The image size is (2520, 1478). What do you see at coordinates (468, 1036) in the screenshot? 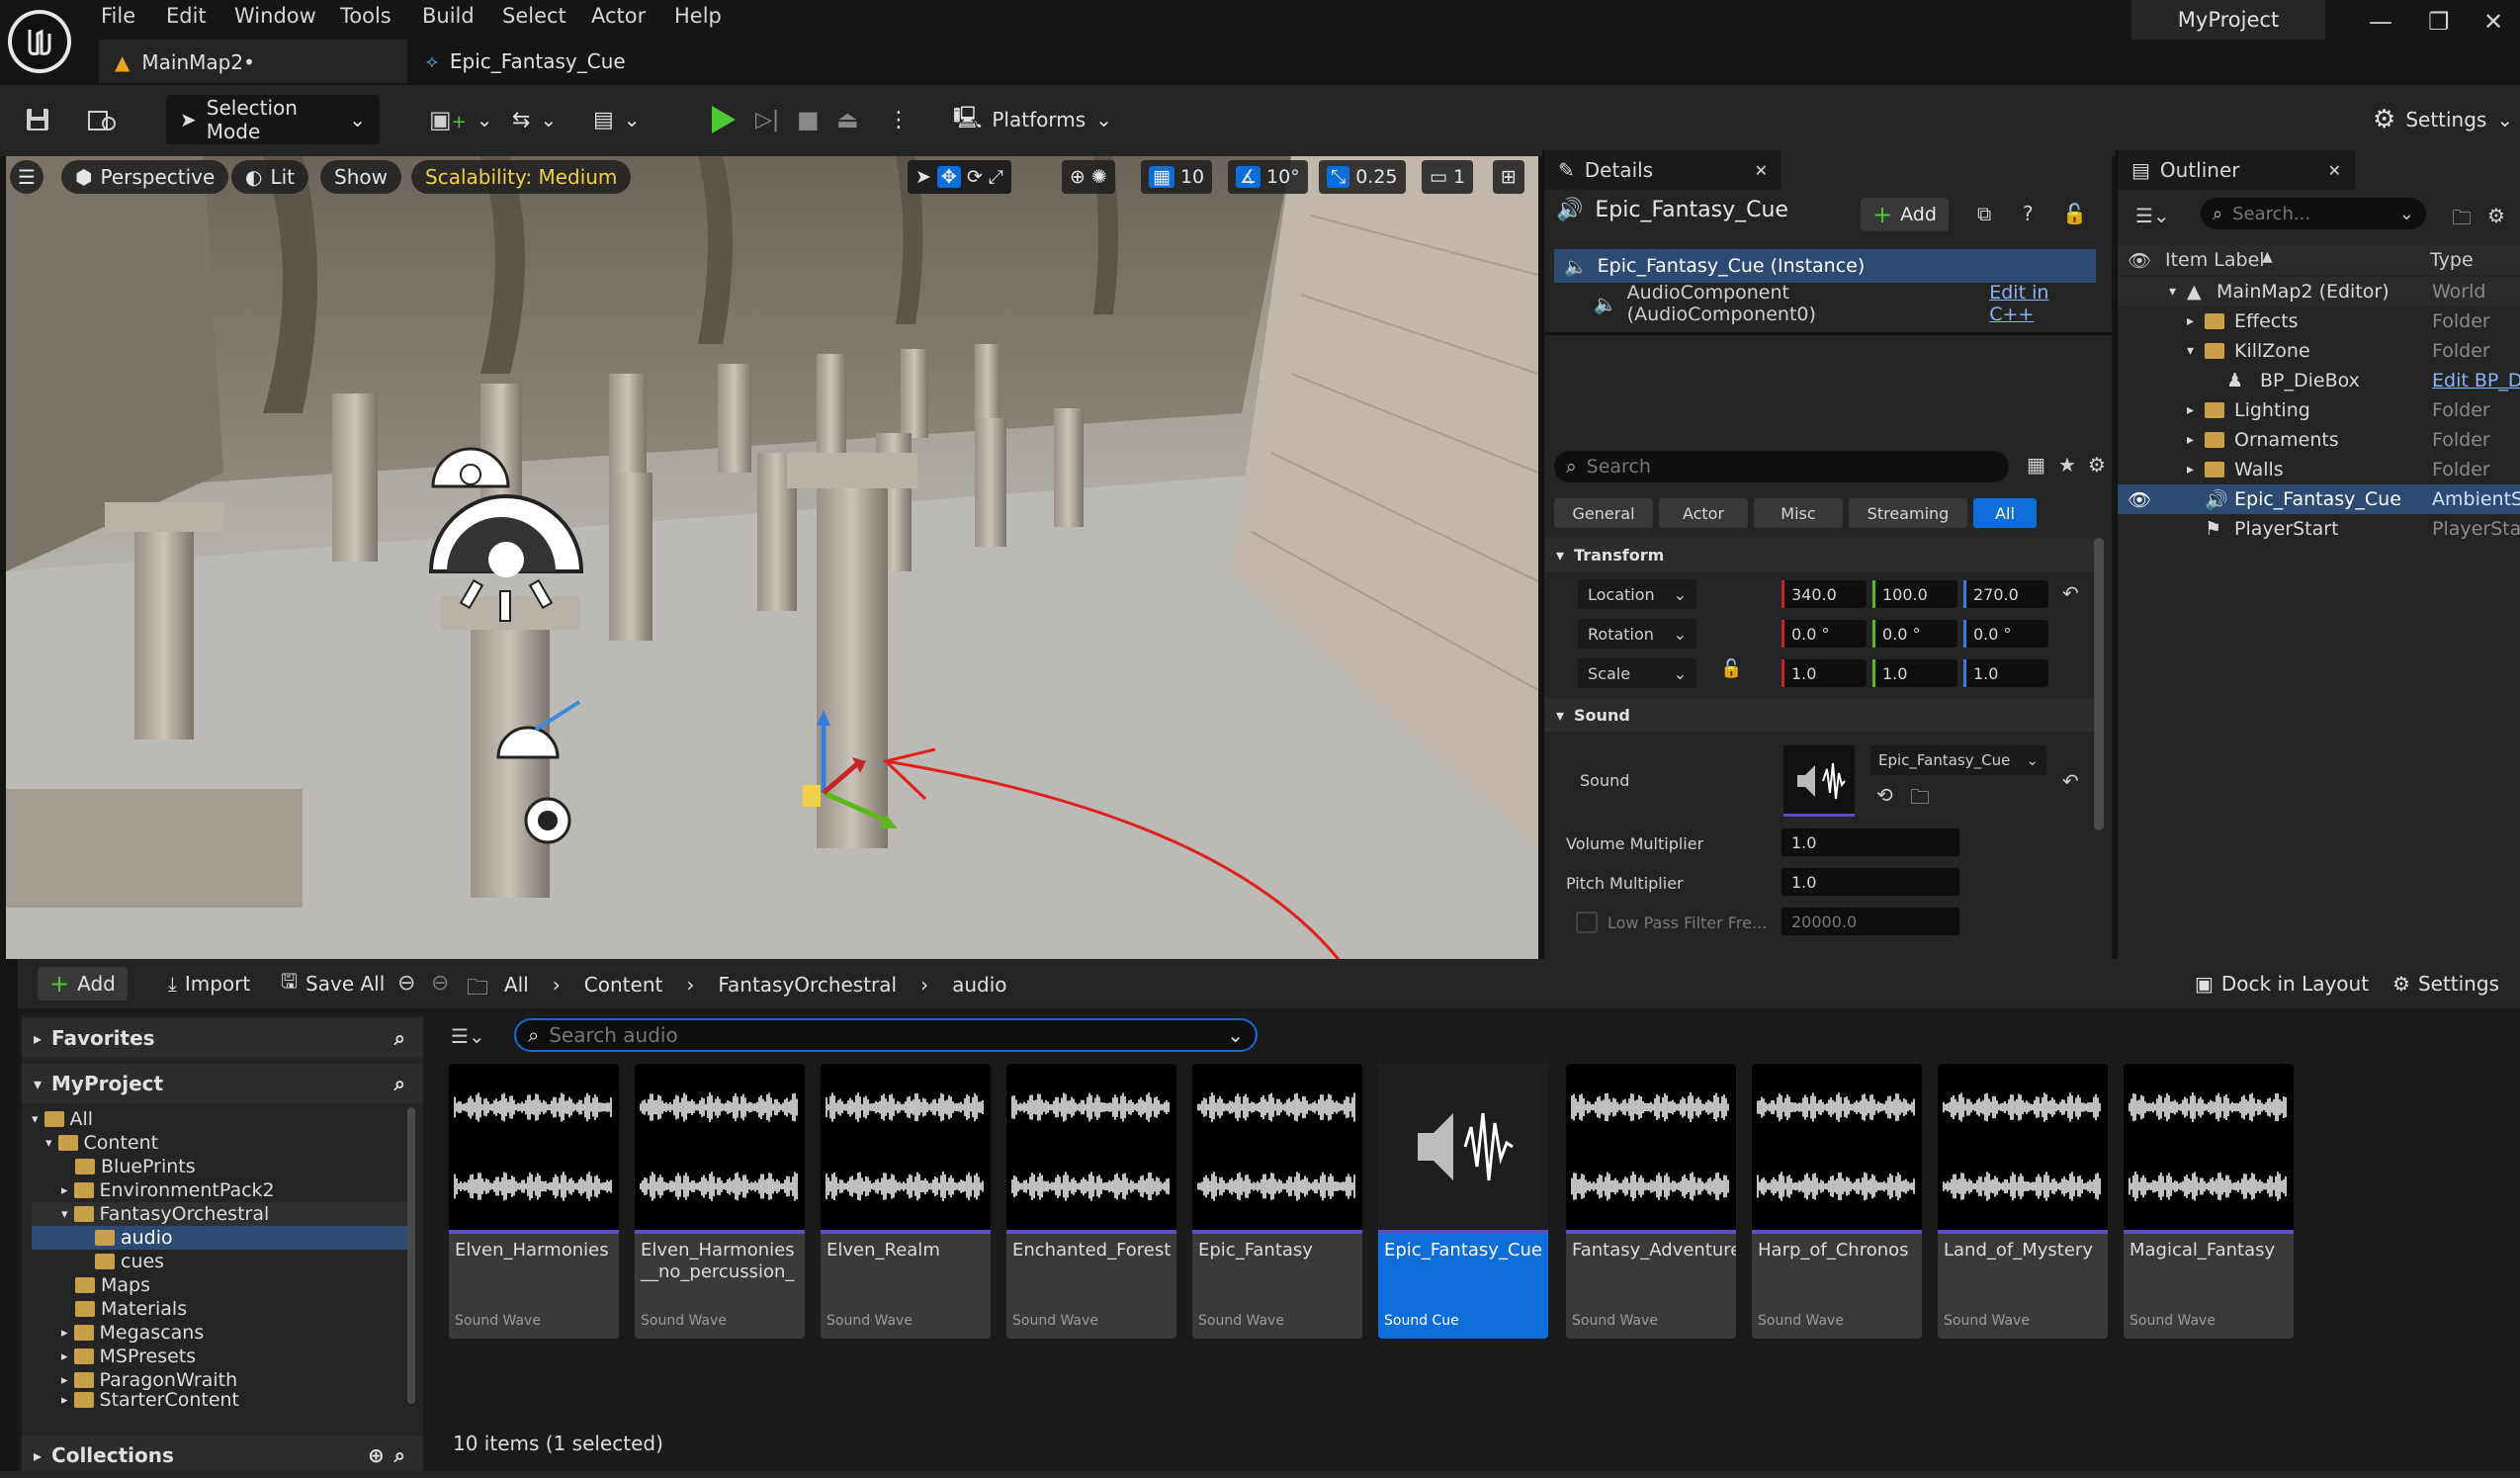
I see `filter-icon: ☰⌄` at bounding box center [468, 1036].